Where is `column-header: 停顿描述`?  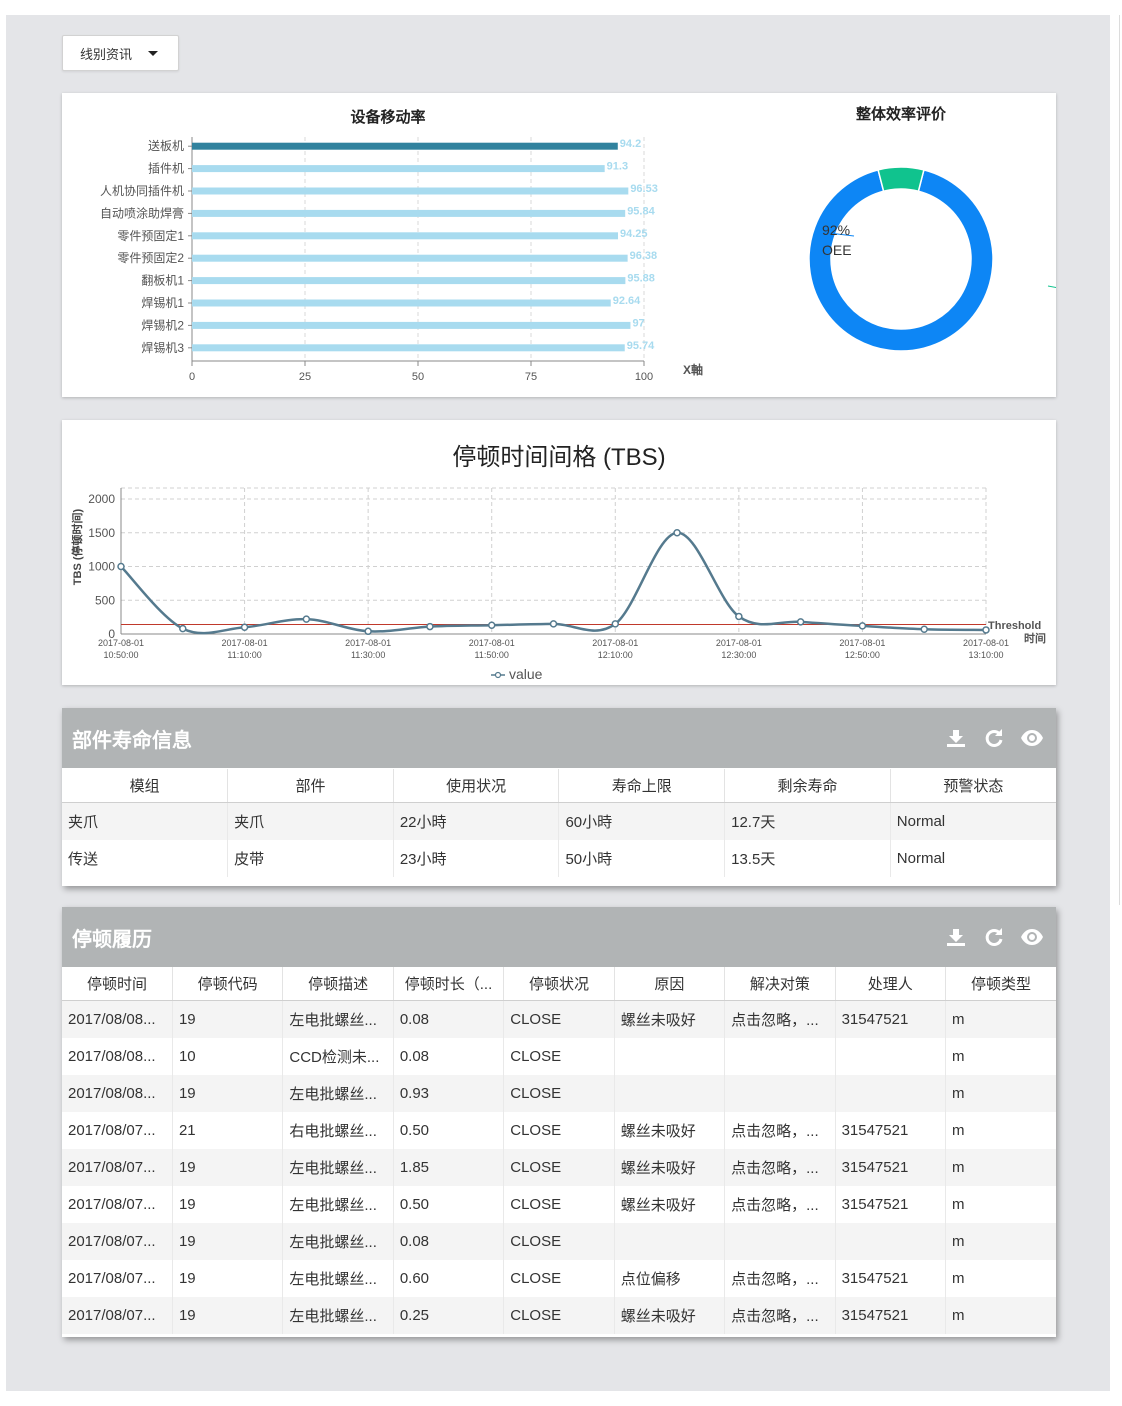 column-header: 停顿描述 is located at coordinates (338, 984).